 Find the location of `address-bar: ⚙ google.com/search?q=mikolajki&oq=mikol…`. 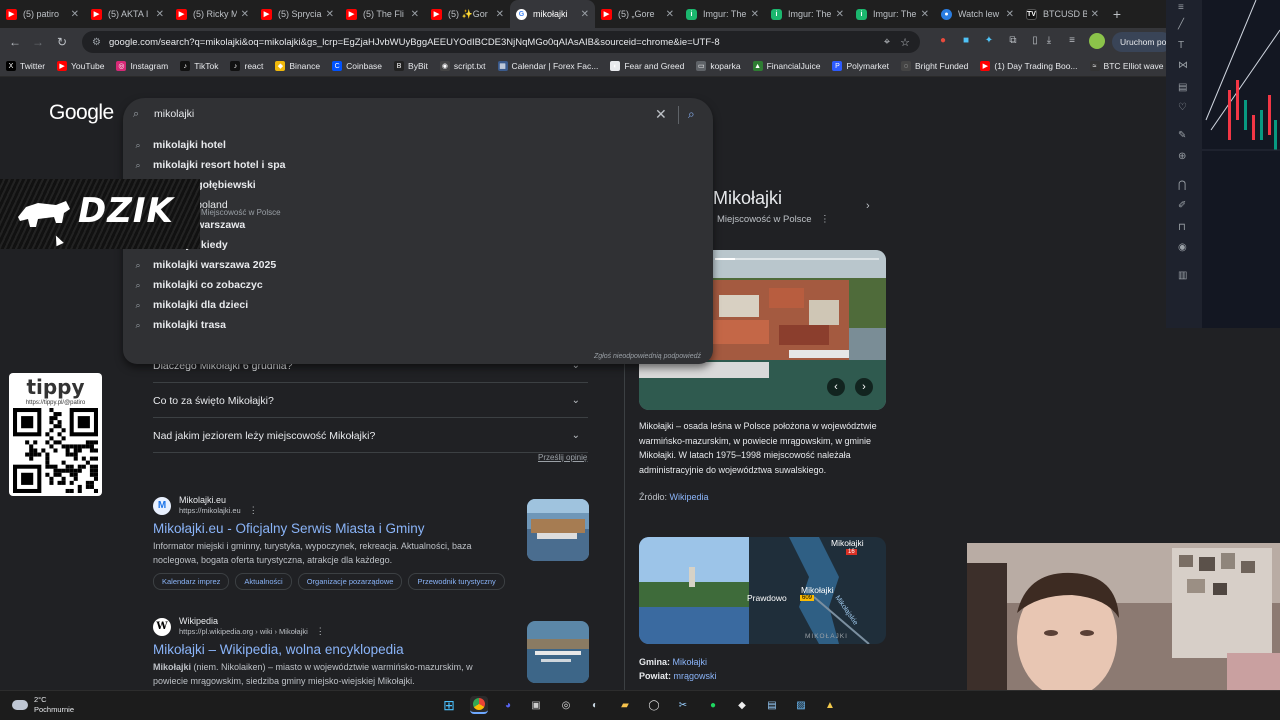

address-bar: ⚙ google.com/search?q=mikolajki&oq=mikol… is located at coordinates (501, 42).